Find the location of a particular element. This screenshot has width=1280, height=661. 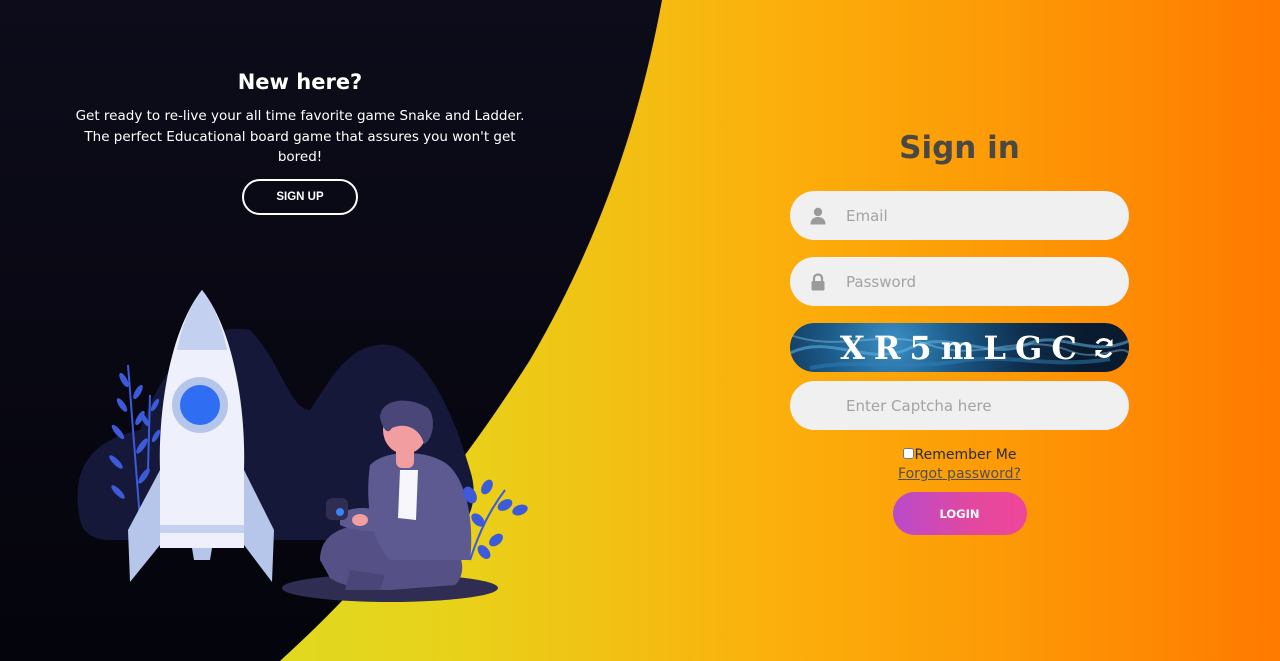

left-panel-title: New here? is located at coordinates (300, 82).